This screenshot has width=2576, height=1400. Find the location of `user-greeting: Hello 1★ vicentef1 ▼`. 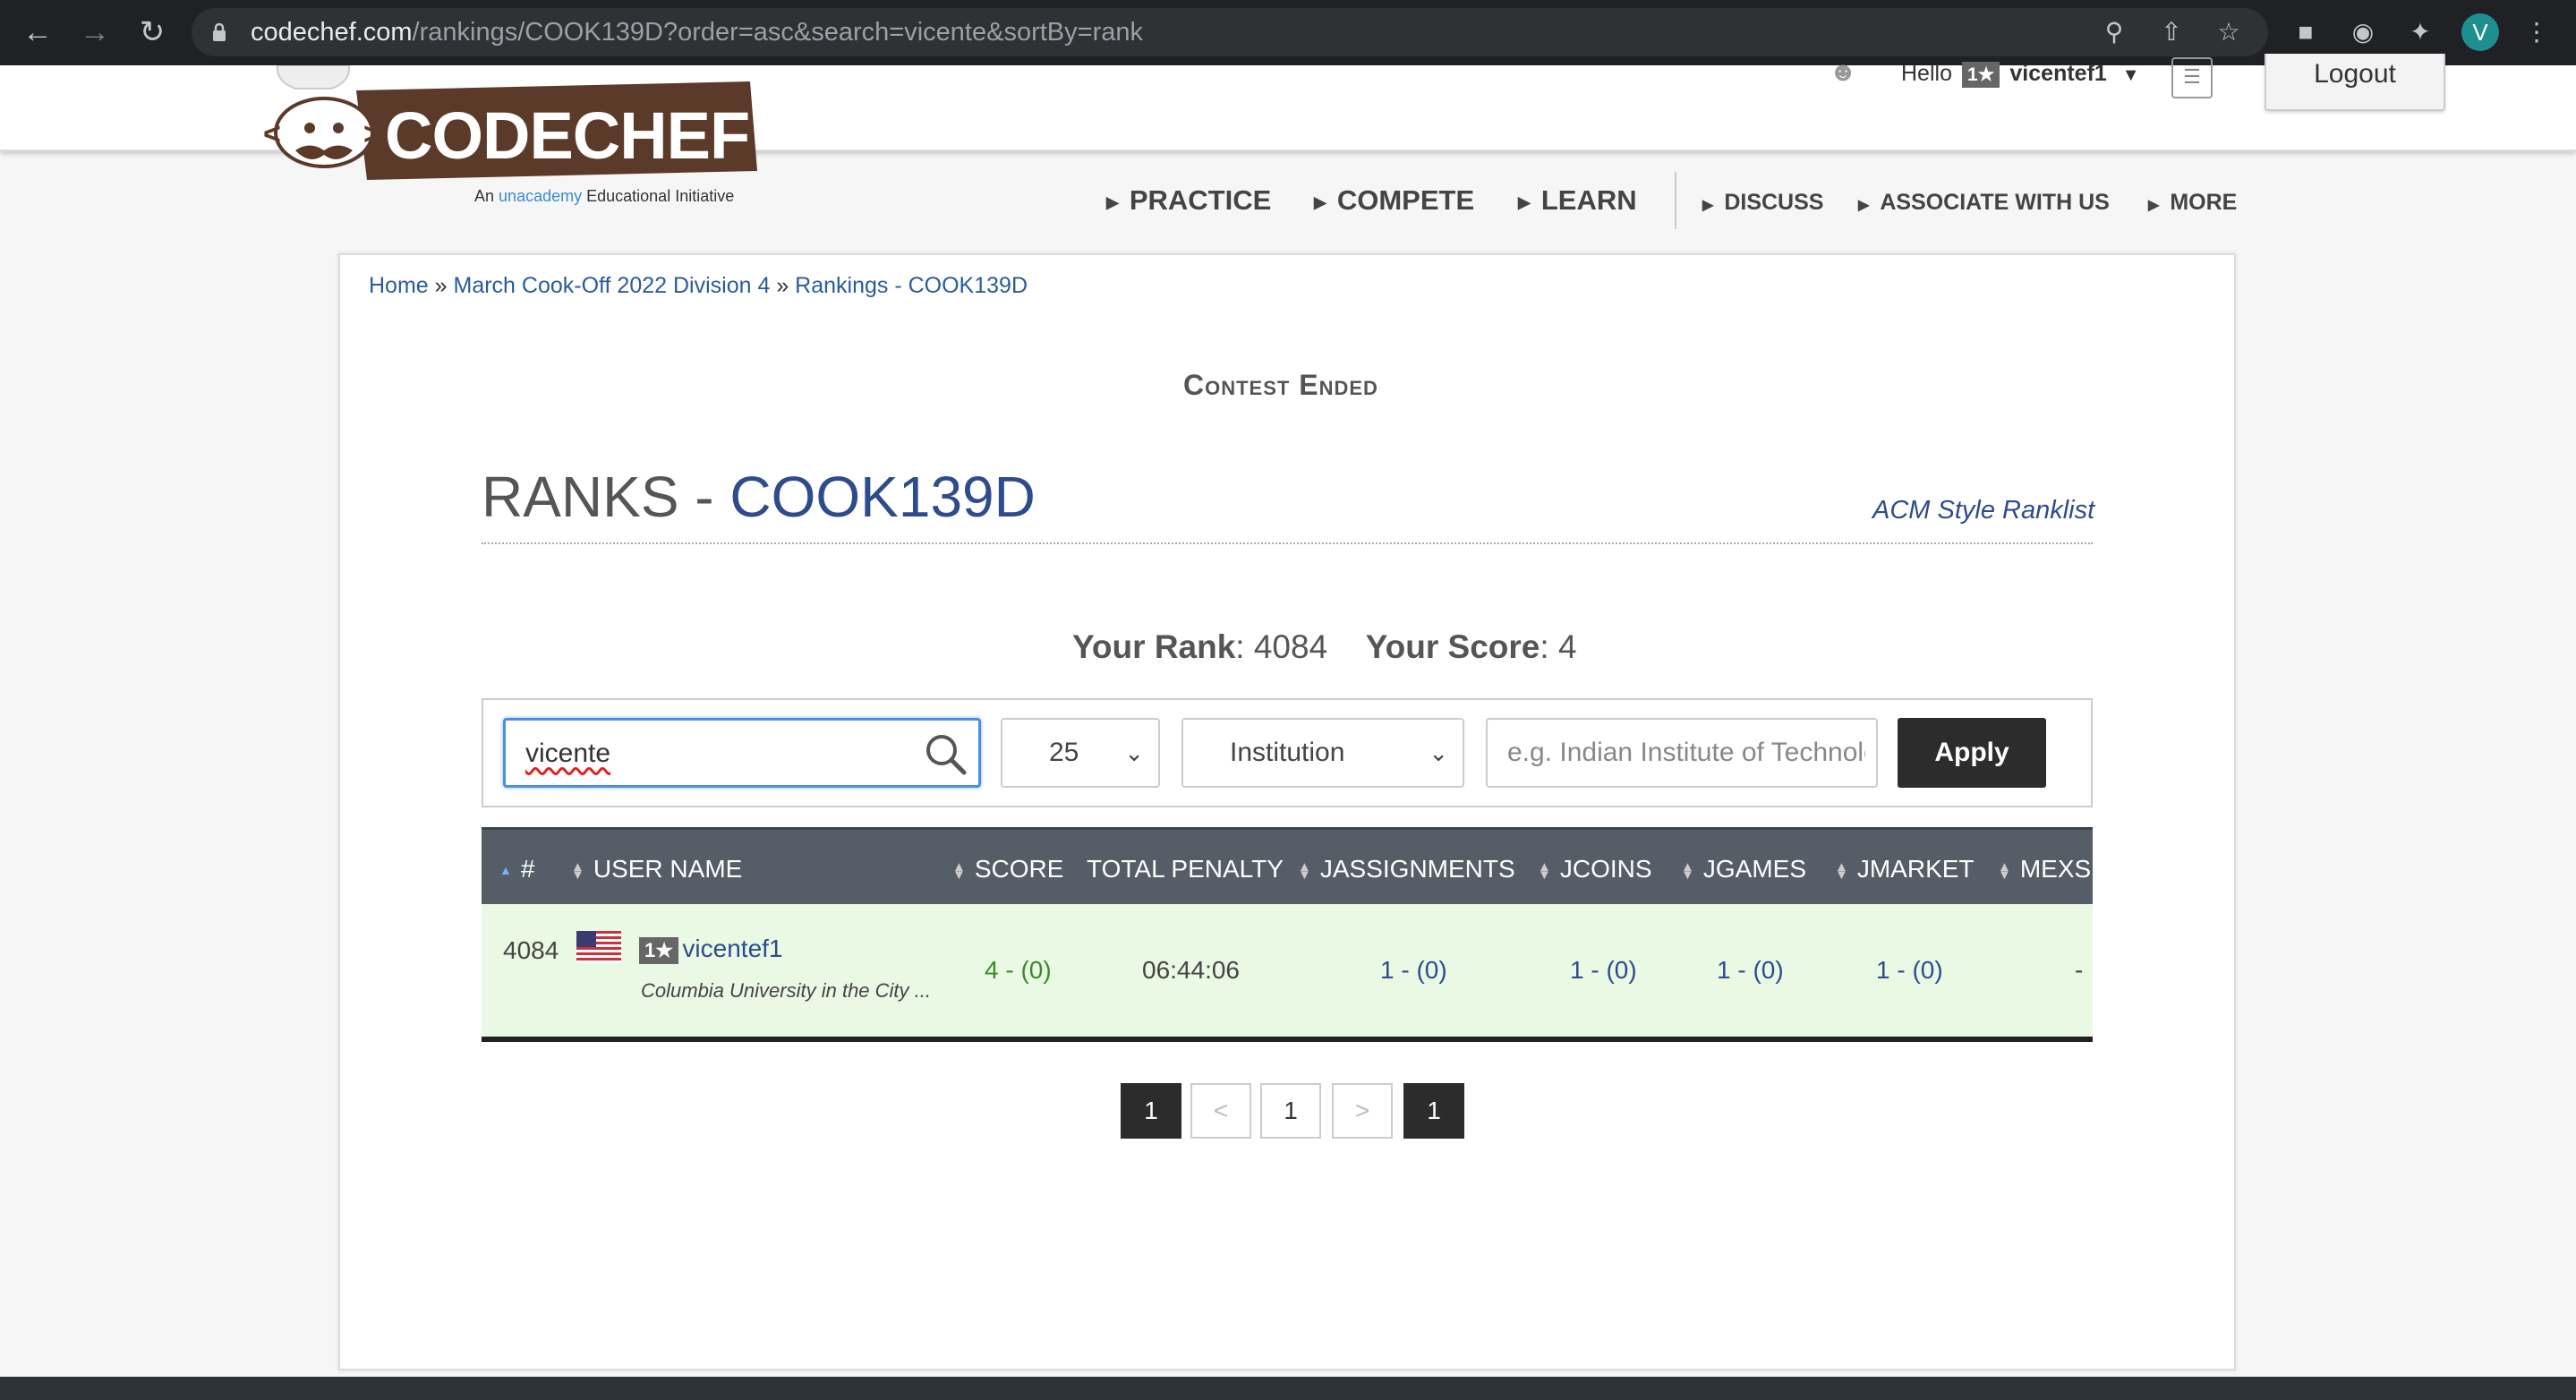

user-greeting: Hello 1★ vicentef1 ▼ is located at coordinates (2020, 74).